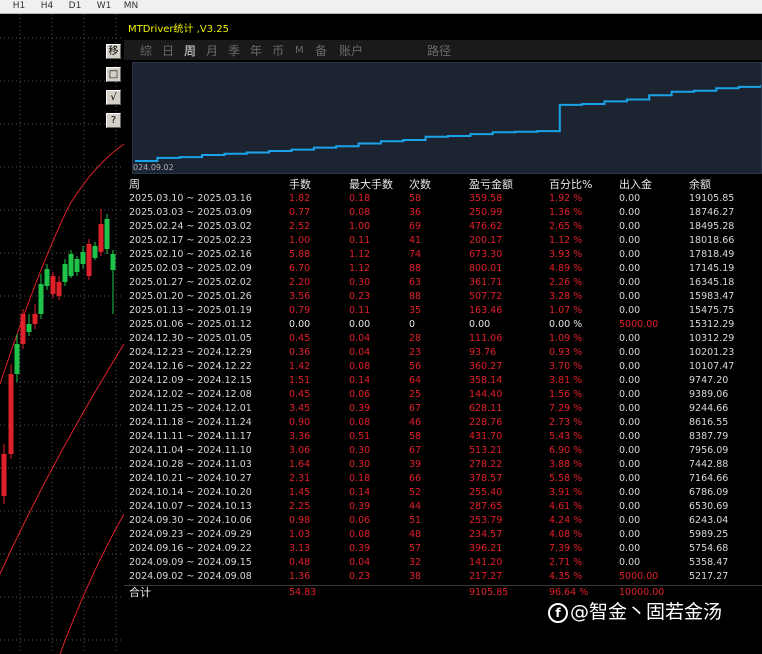 The height and width of the screenshot is (654, 762). I want to click on timeframe-d1: D1, so click(75, 6).